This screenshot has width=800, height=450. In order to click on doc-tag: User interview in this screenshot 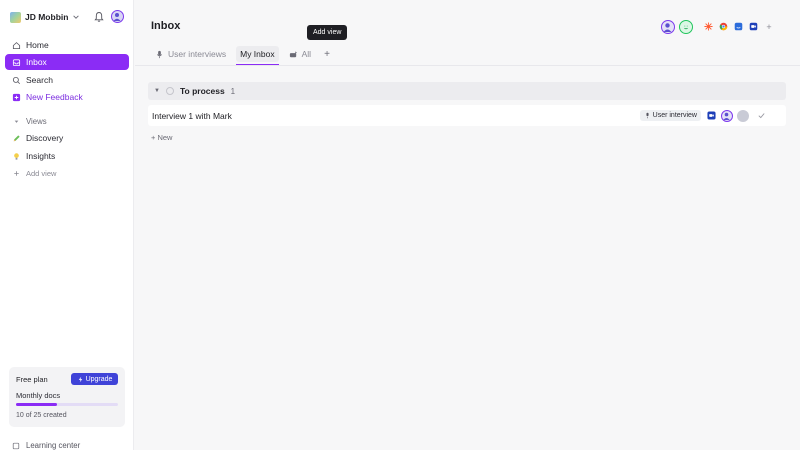, I will do `click(670, 115)`.